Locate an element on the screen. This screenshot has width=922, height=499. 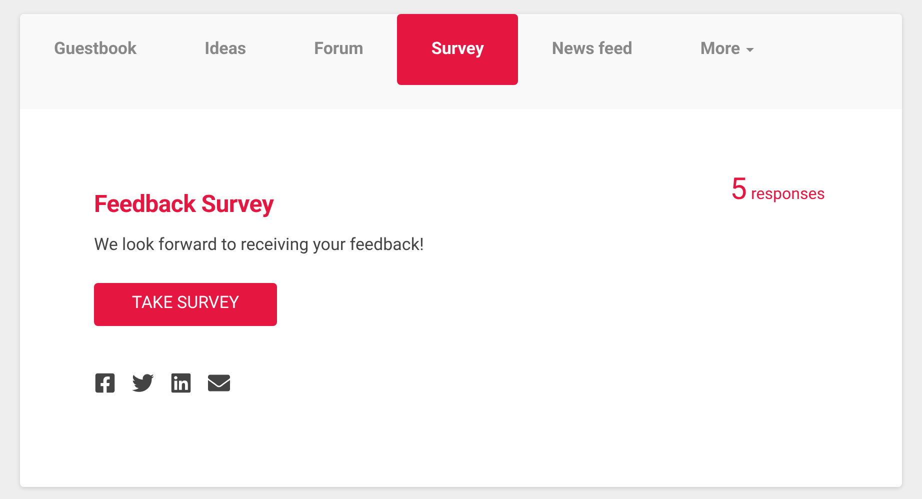
caret-icon is located at coordinates (750, 50).